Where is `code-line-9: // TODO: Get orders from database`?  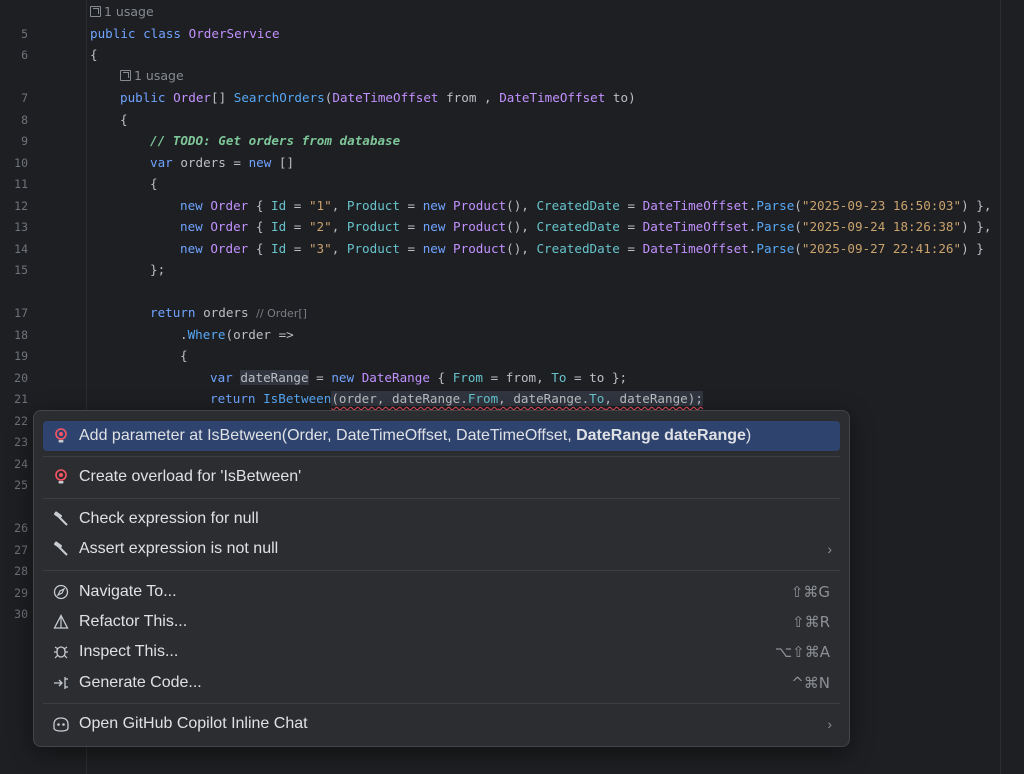 code-line-9: // TODO: Get orders from database is located at coordinates (275, 140).